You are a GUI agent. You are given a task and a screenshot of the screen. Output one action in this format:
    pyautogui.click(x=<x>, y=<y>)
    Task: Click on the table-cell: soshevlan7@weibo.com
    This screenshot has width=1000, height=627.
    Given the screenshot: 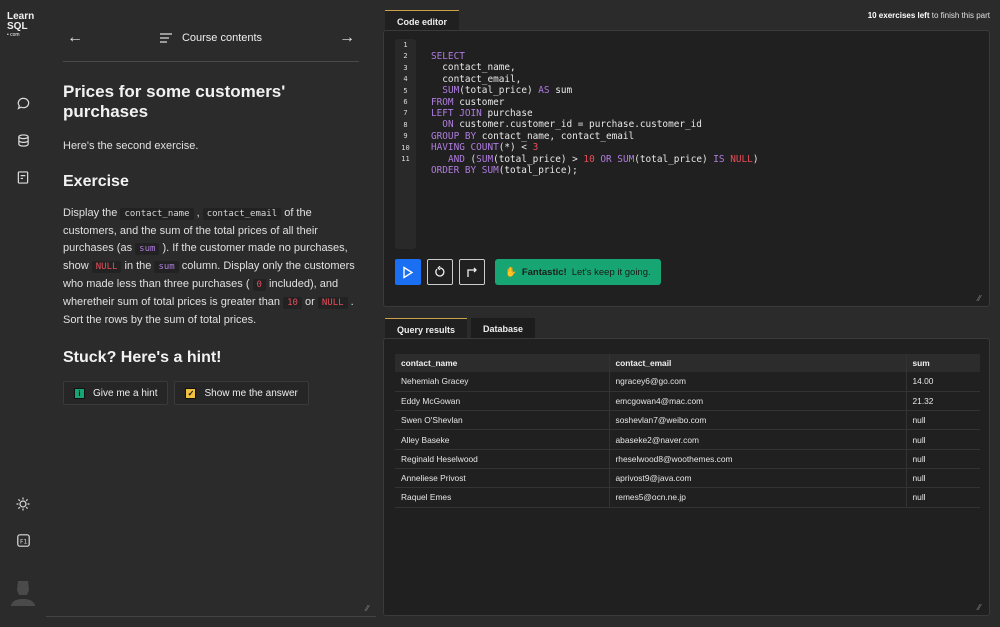 What is the action you would take?
    pyautogui.click(x=757, y=420)
    